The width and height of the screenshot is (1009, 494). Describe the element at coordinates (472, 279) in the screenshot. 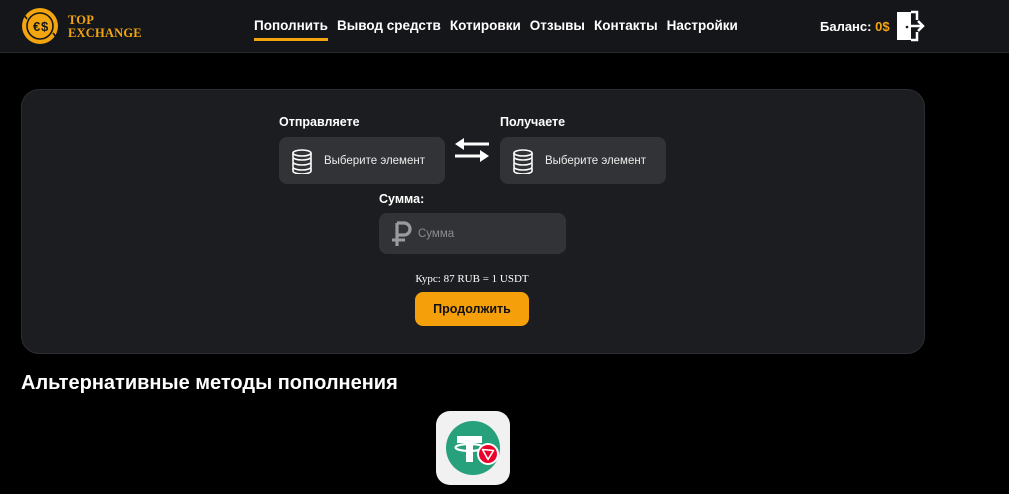

I see `exchange-rate: Курс: 87 RUB = 1 USDT` at that location.